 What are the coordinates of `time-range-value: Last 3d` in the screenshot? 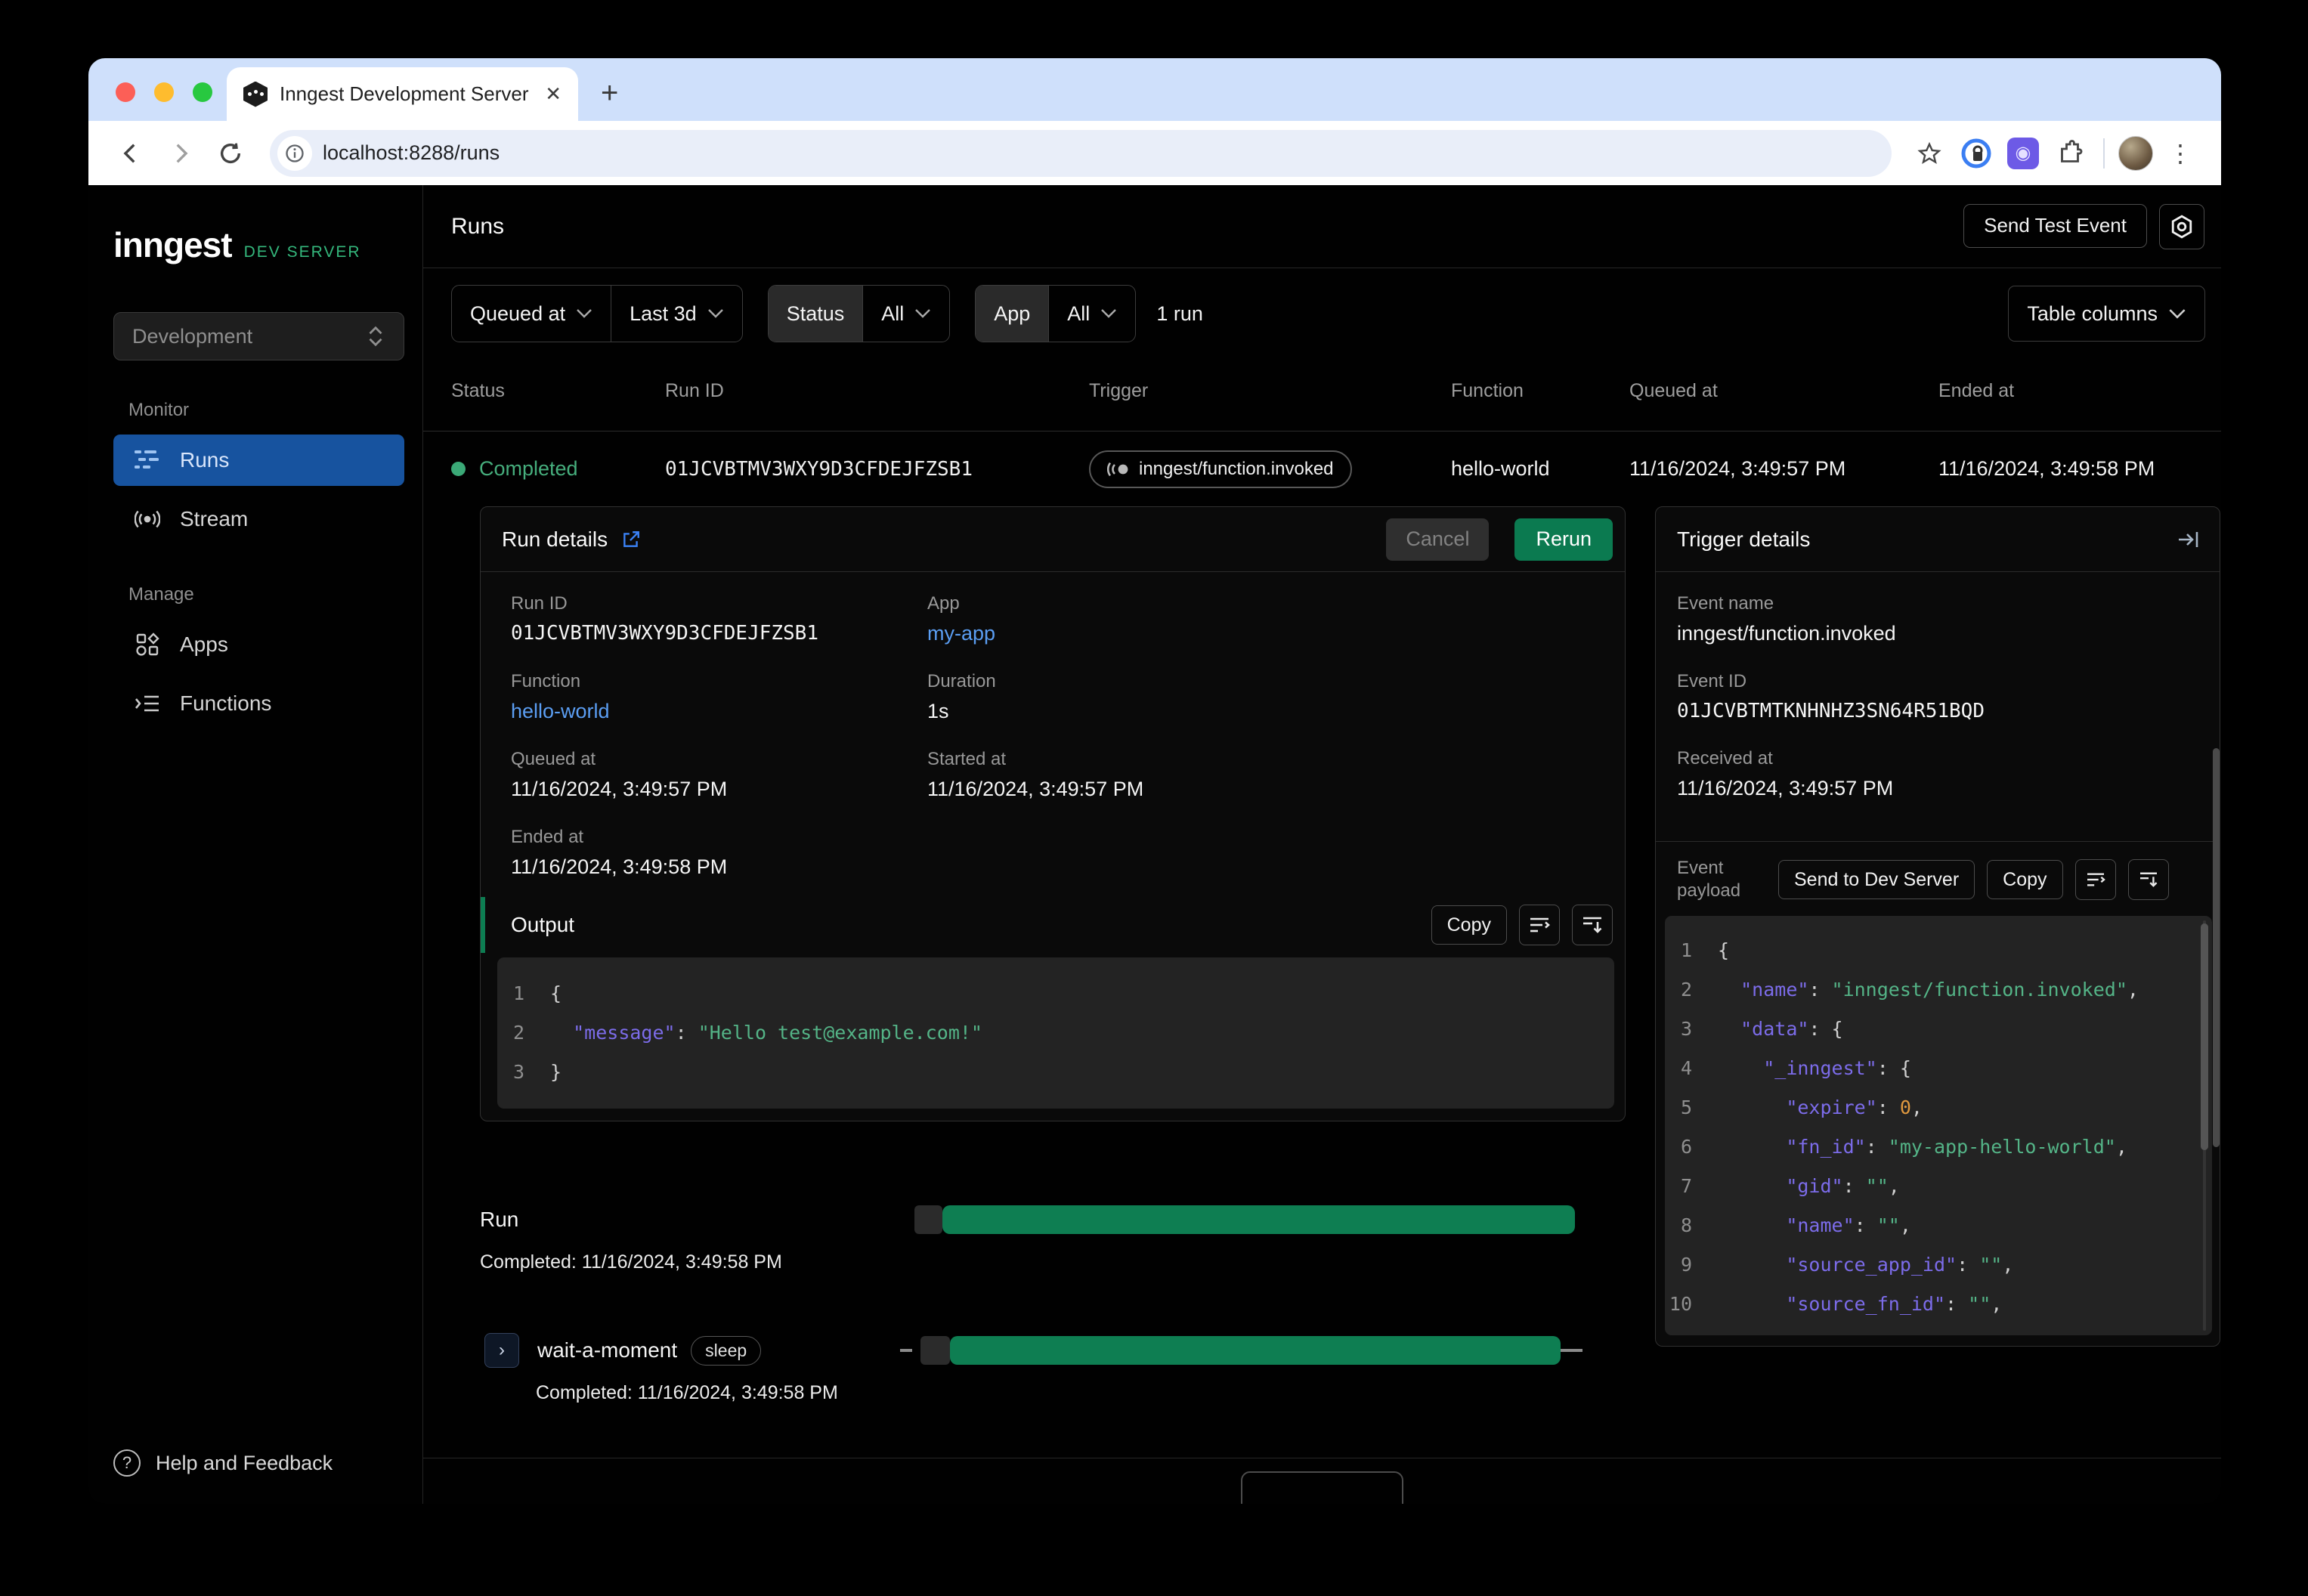 It's located at (663, 313).